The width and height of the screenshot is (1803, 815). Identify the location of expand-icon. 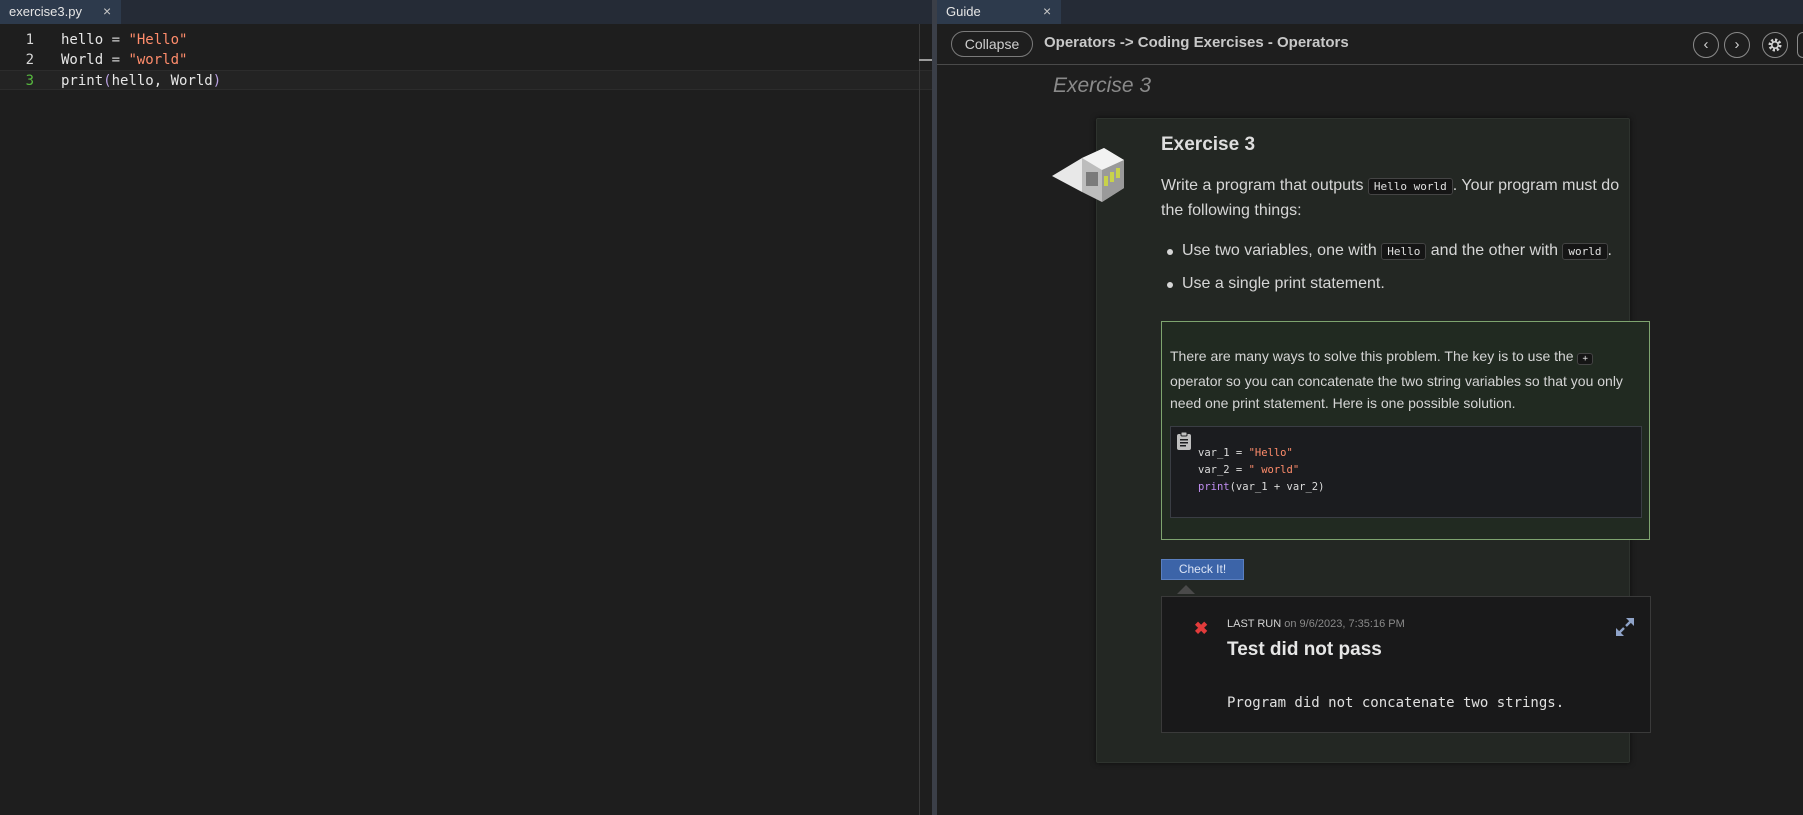
(1625, 627).